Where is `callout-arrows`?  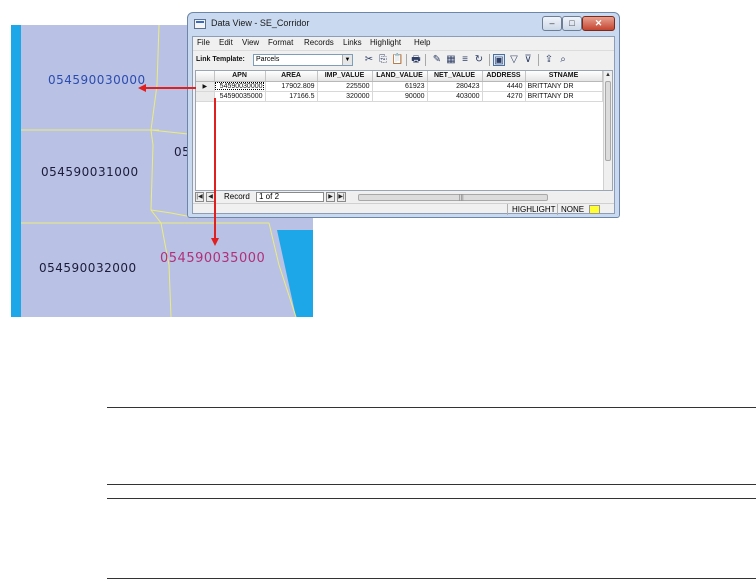 callout-arrows is located at coordinates (178, 165).